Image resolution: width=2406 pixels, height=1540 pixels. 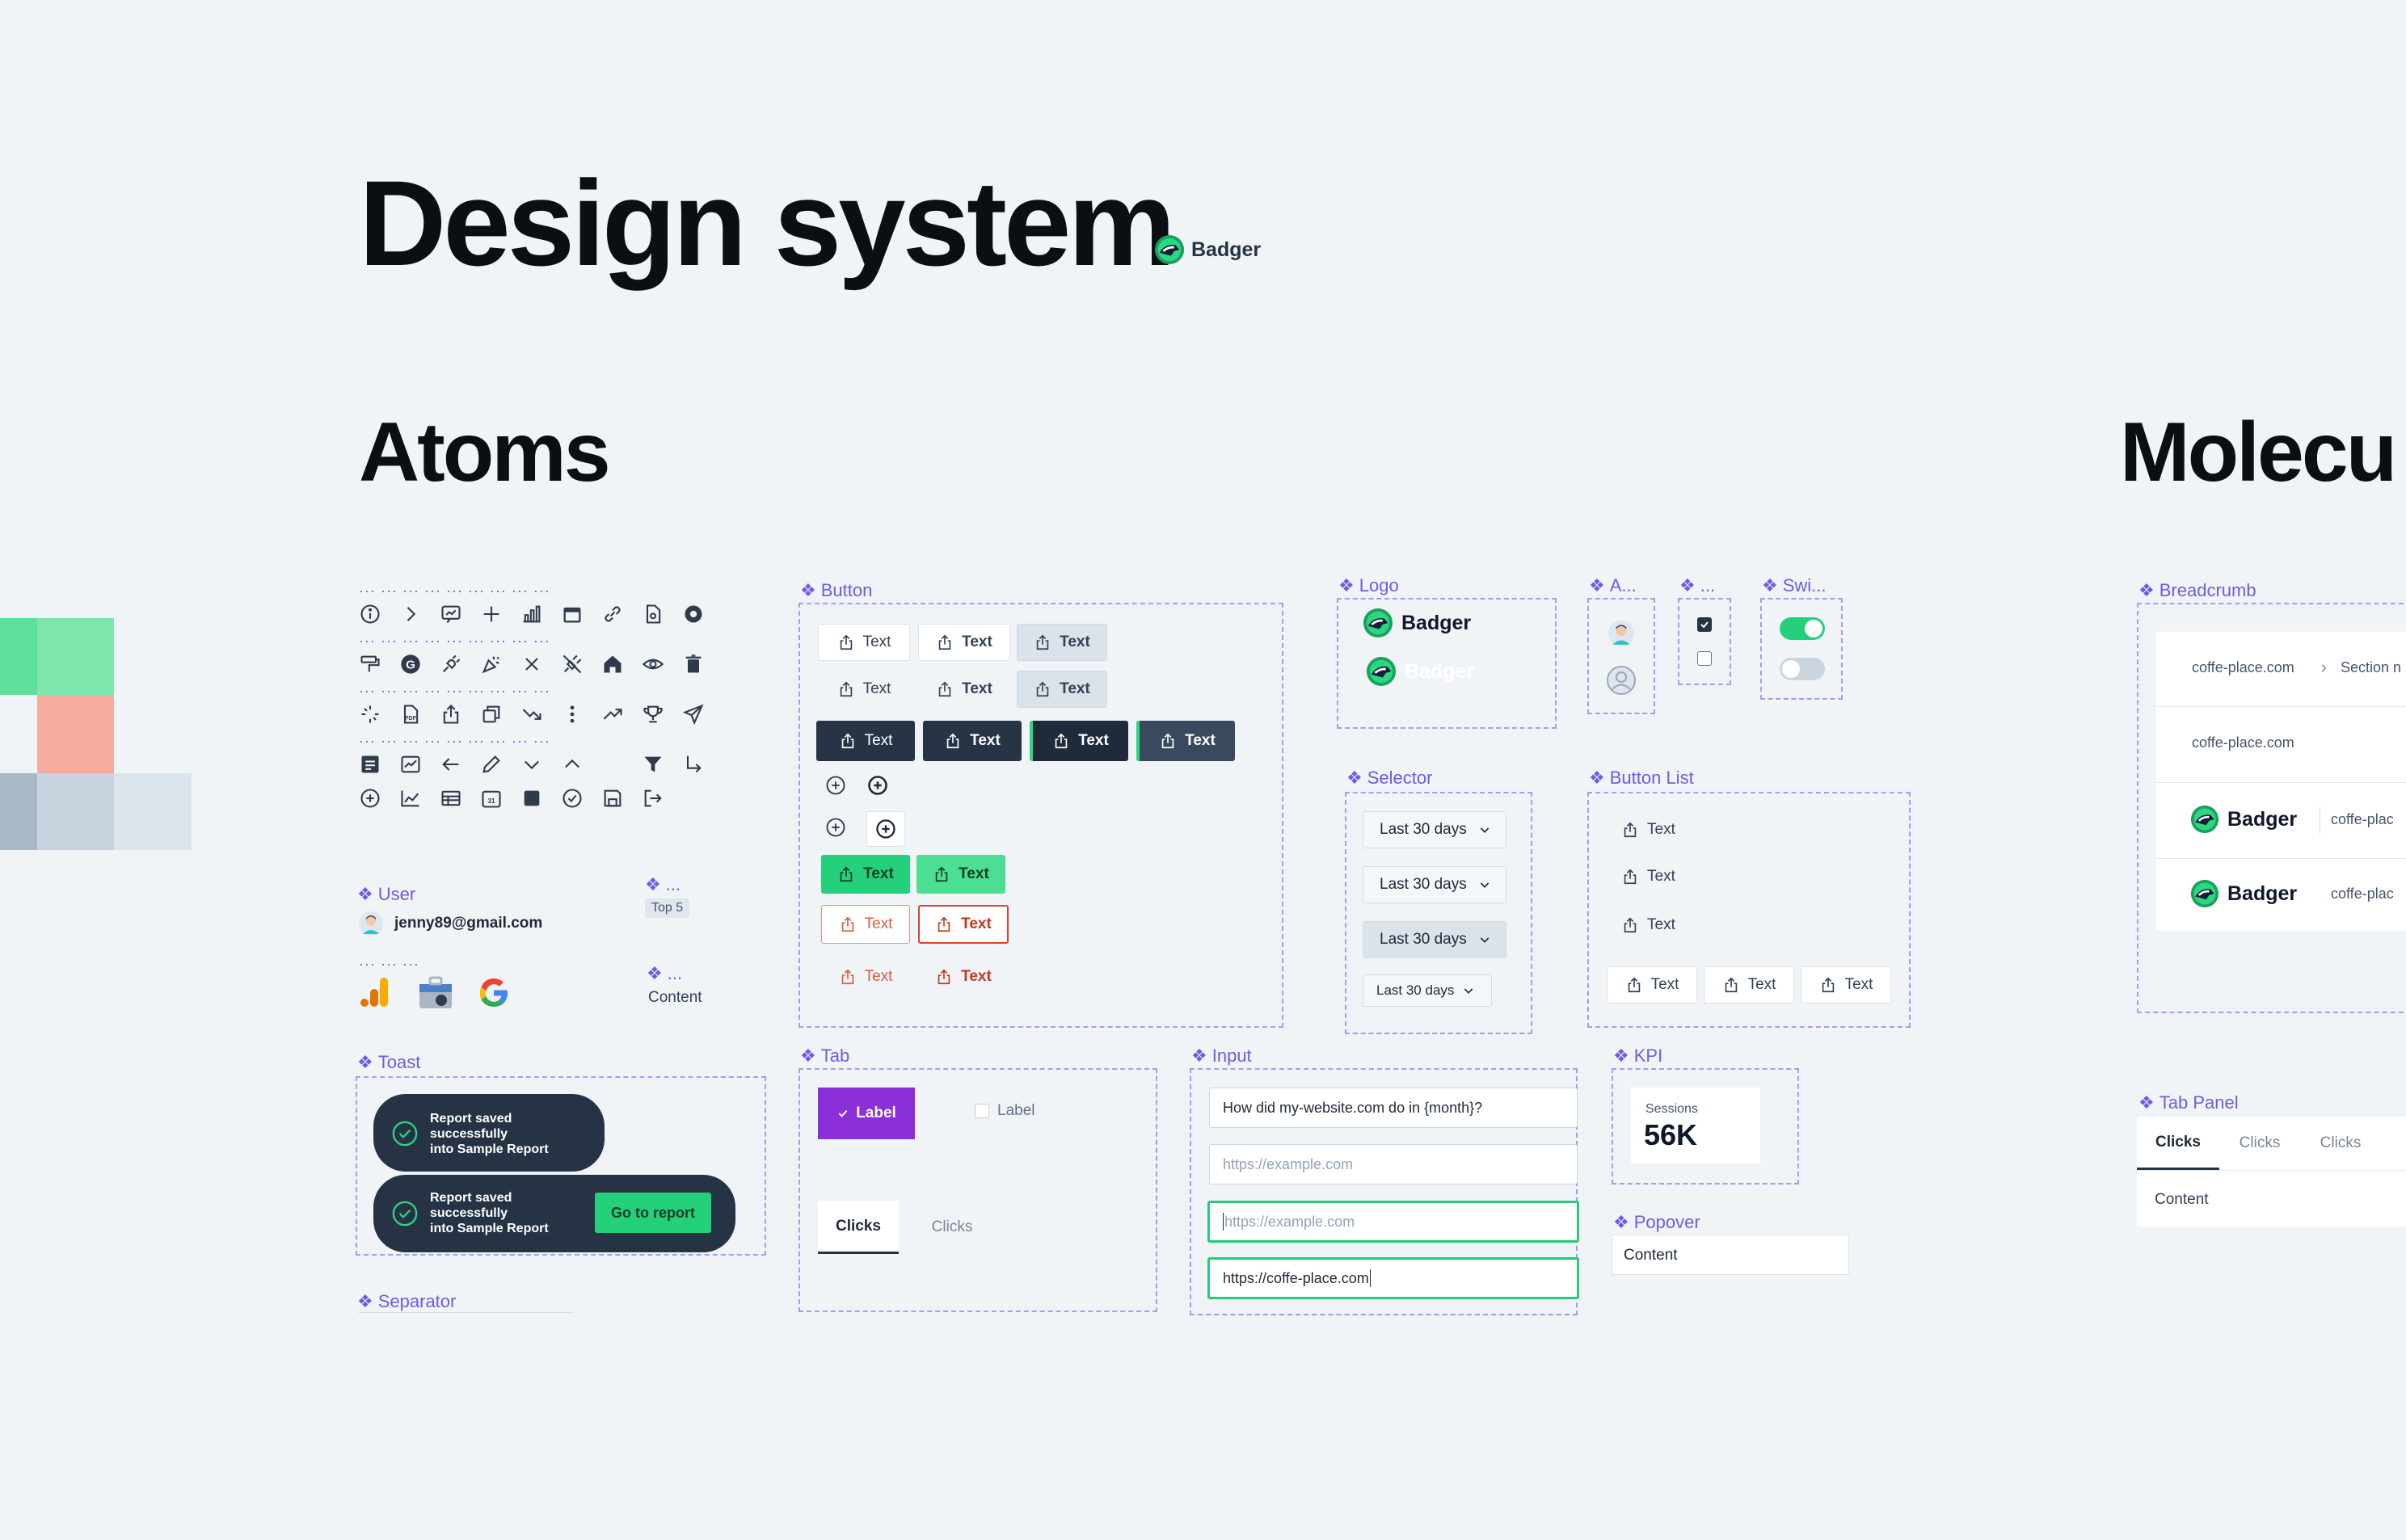 What do you see at coordinates (2281, 894) in the screenshot?
I see `breadcrumb-row: Badger coffe-plac` at bounding box center [2281, 894].